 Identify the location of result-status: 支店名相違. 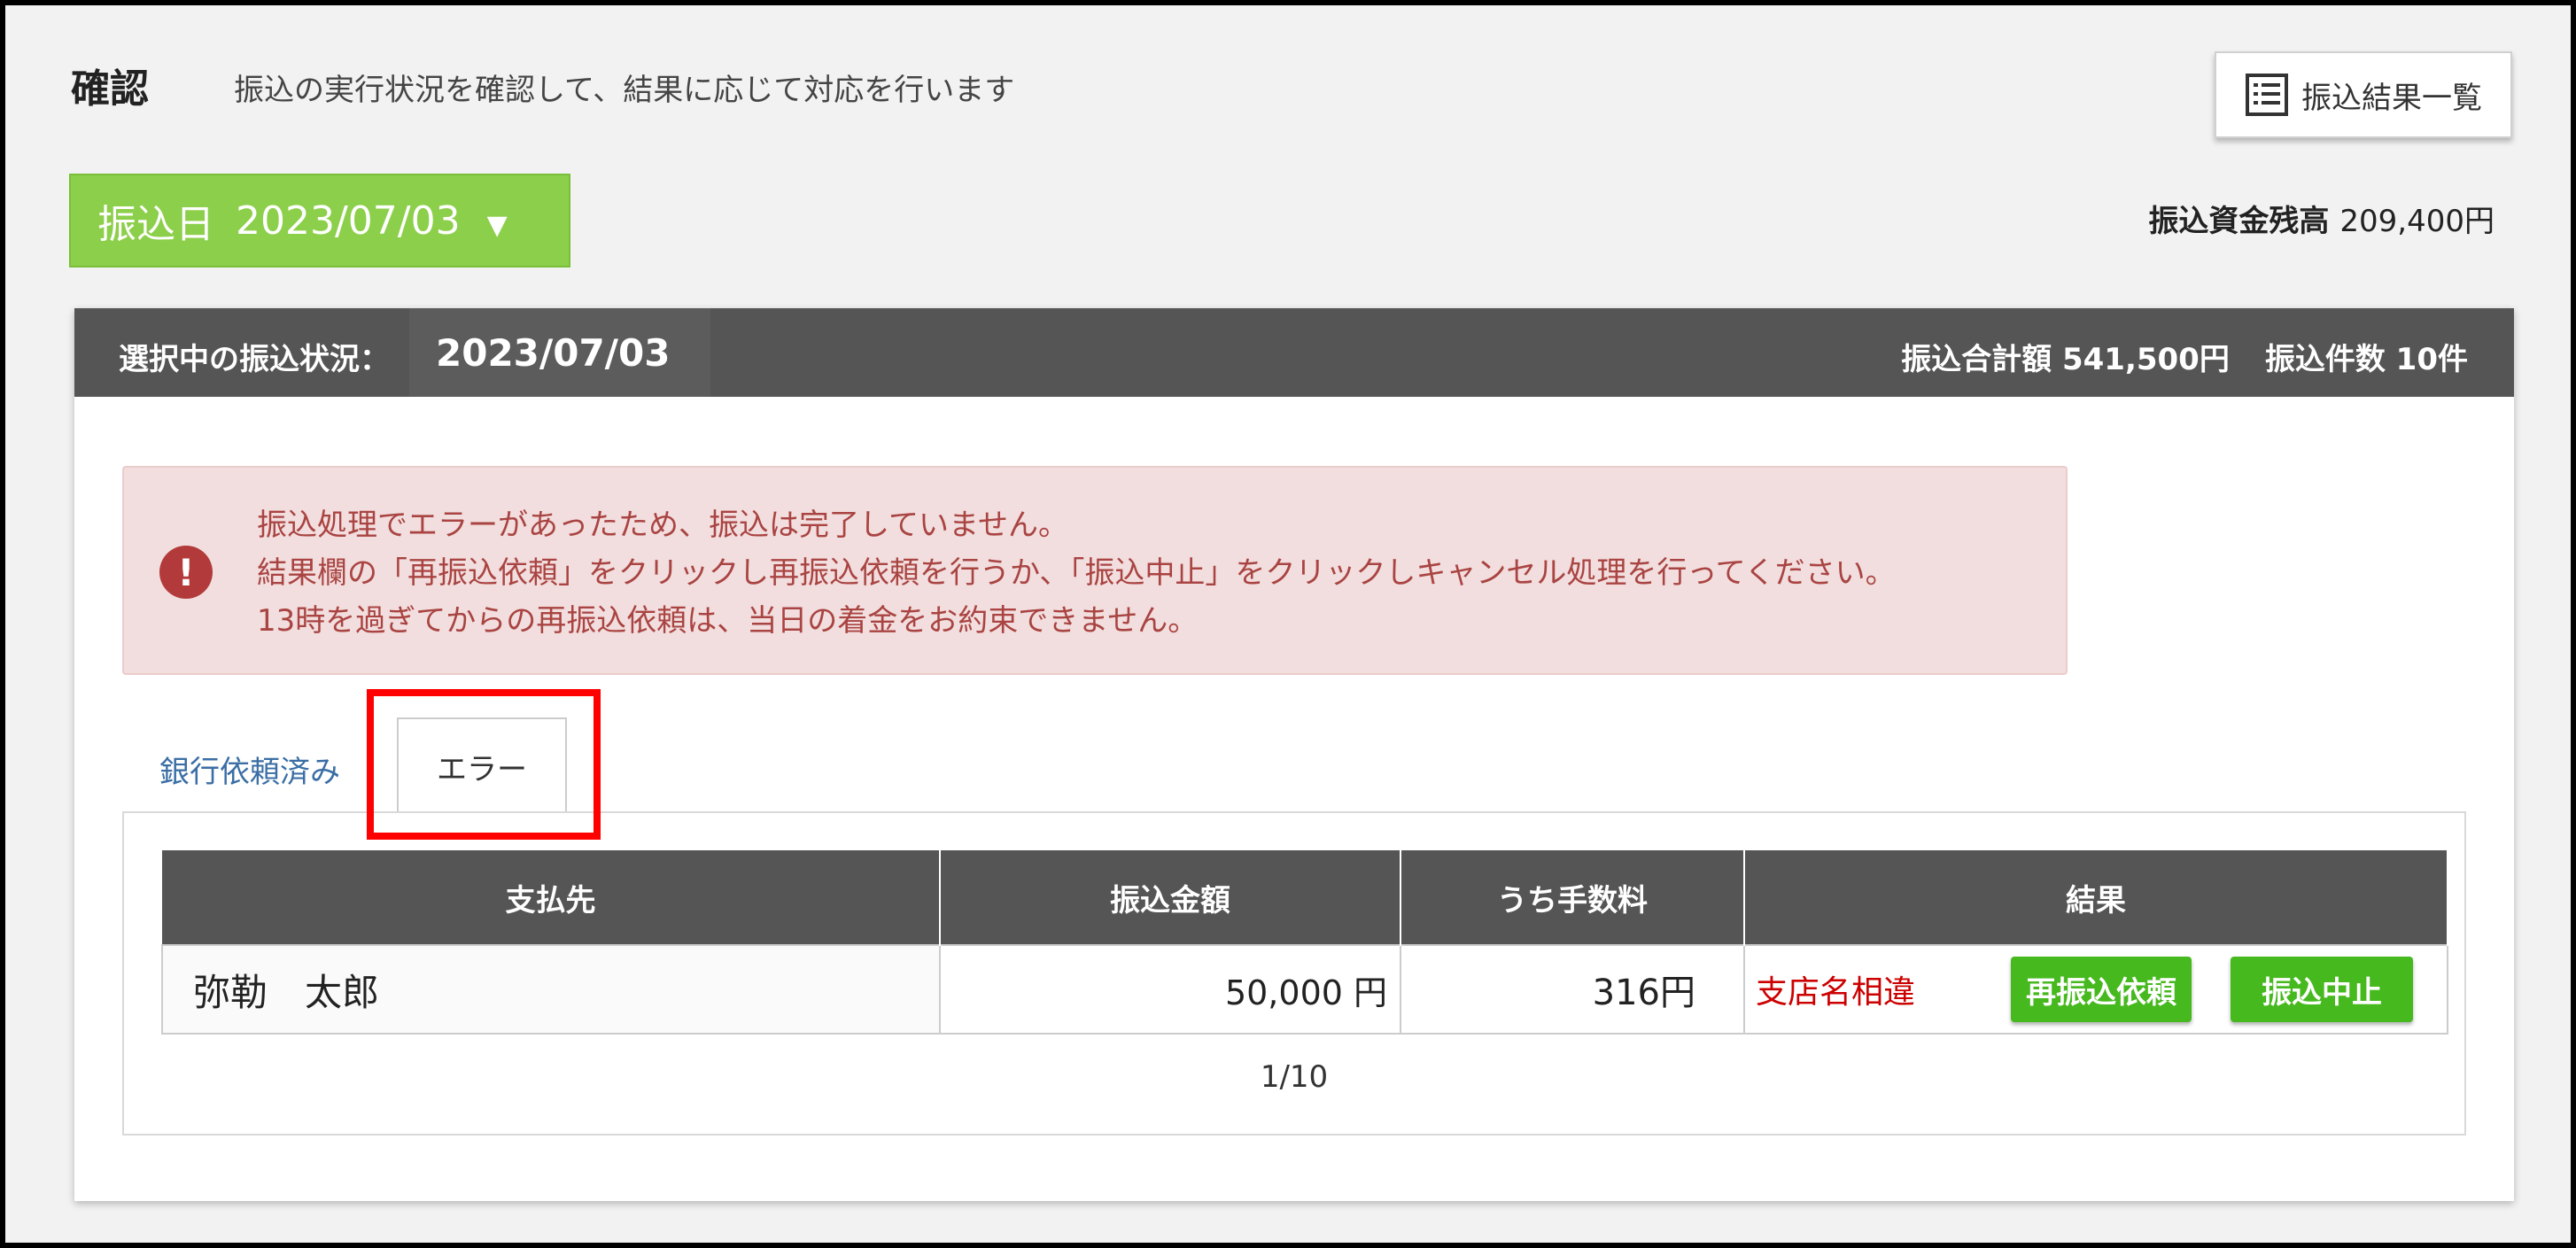
(1836, 992).